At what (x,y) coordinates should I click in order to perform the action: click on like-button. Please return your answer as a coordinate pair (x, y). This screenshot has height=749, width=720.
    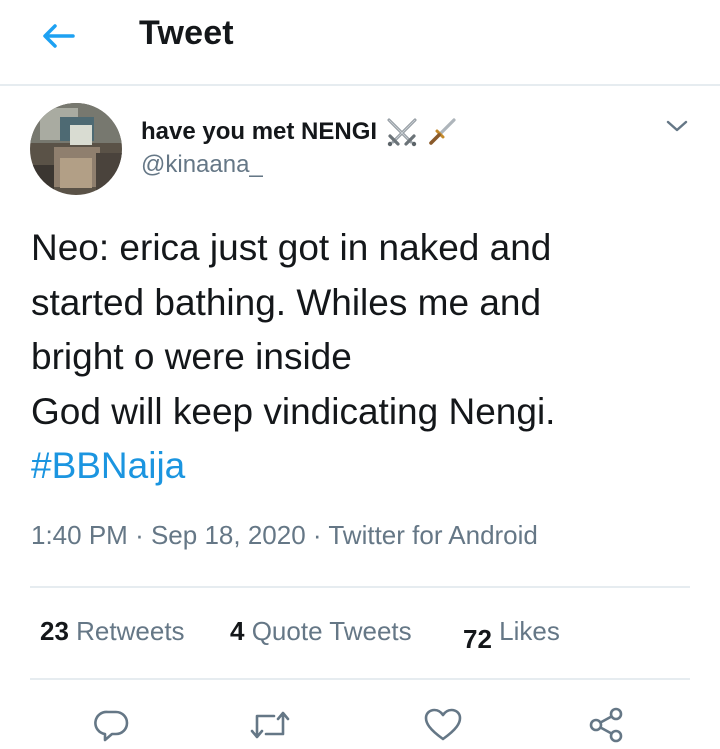
    Looking at the image, I should click on (443, 725).